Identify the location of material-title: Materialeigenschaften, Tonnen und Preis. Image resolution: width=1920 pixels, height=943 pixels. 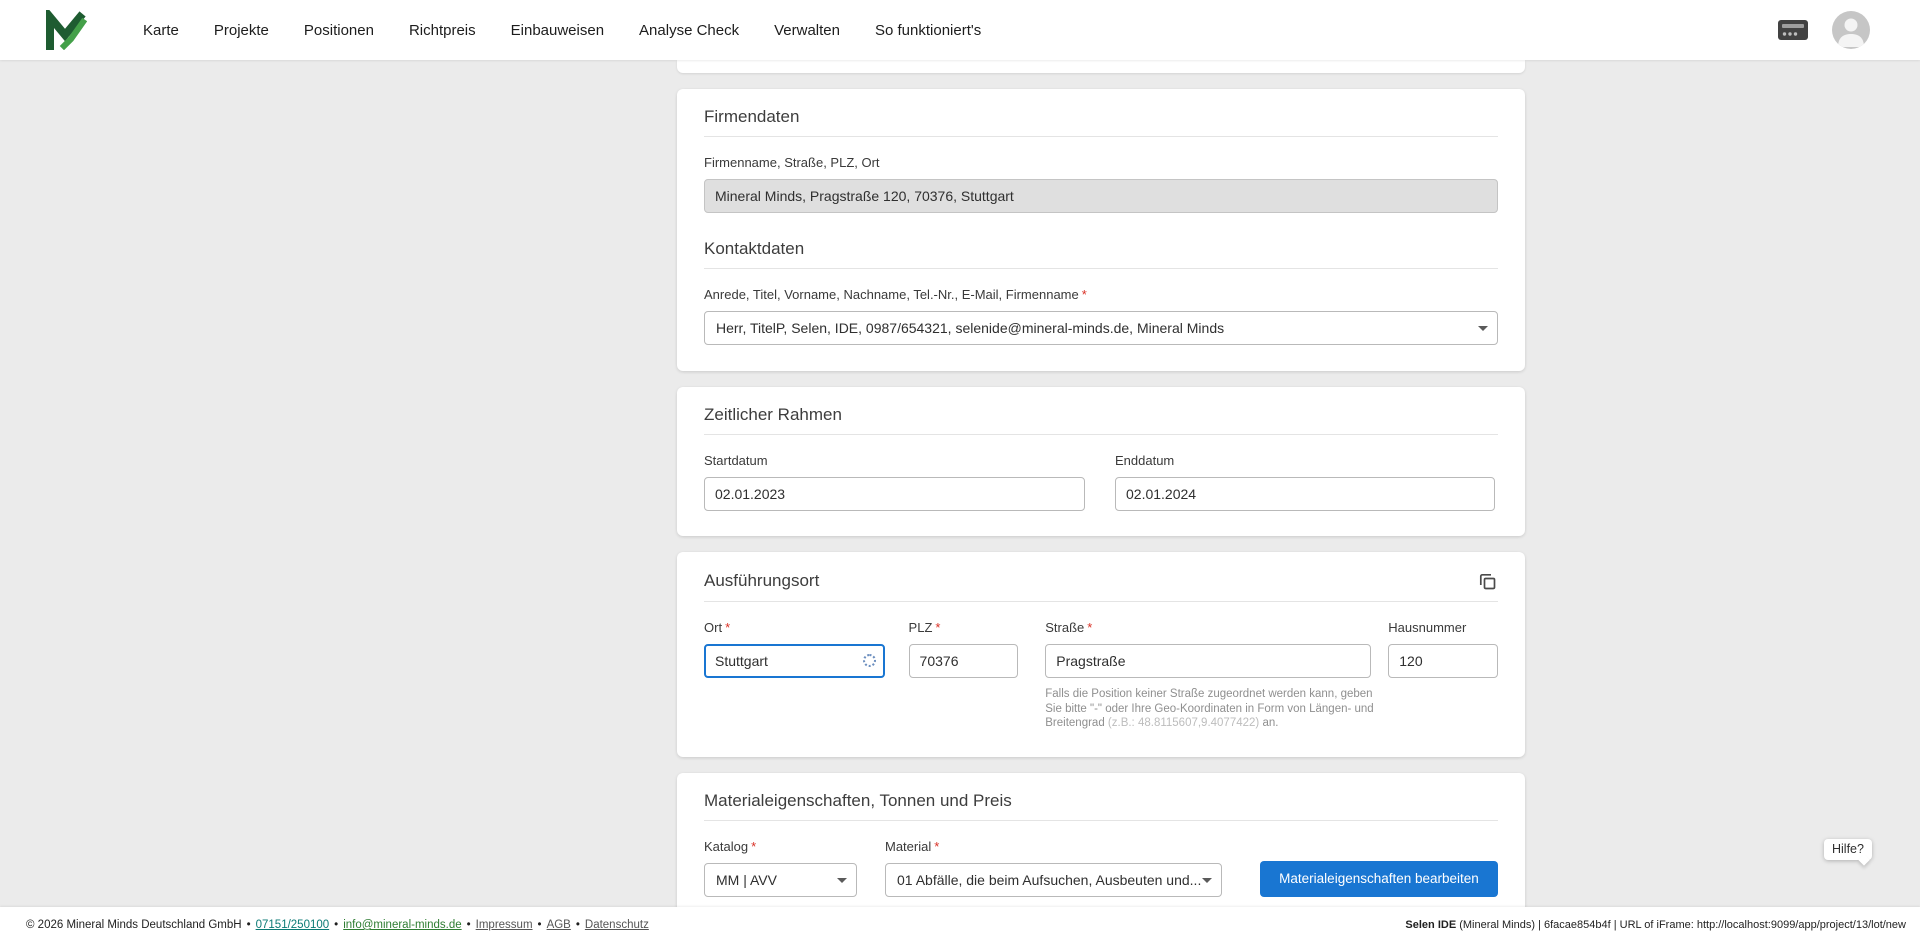
(858, 800).